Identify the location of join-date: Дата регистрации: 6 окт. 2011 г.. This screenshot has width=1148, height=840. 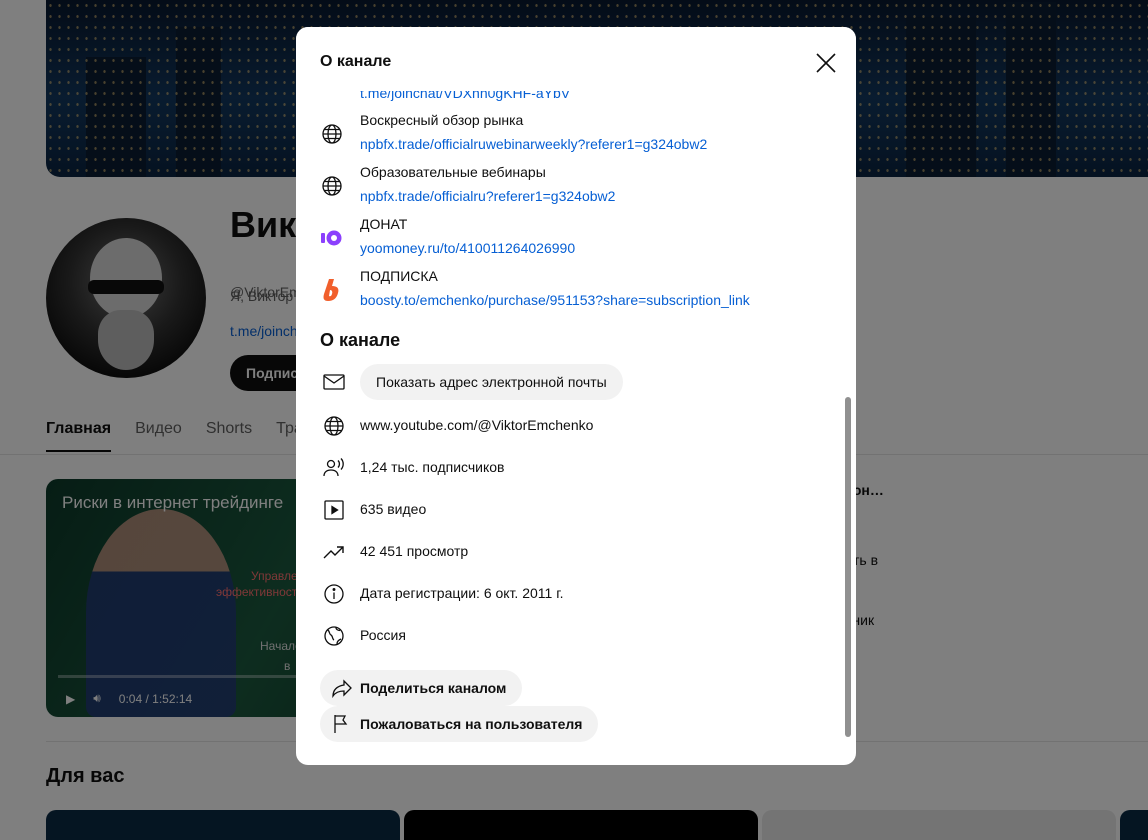
(462, 593).